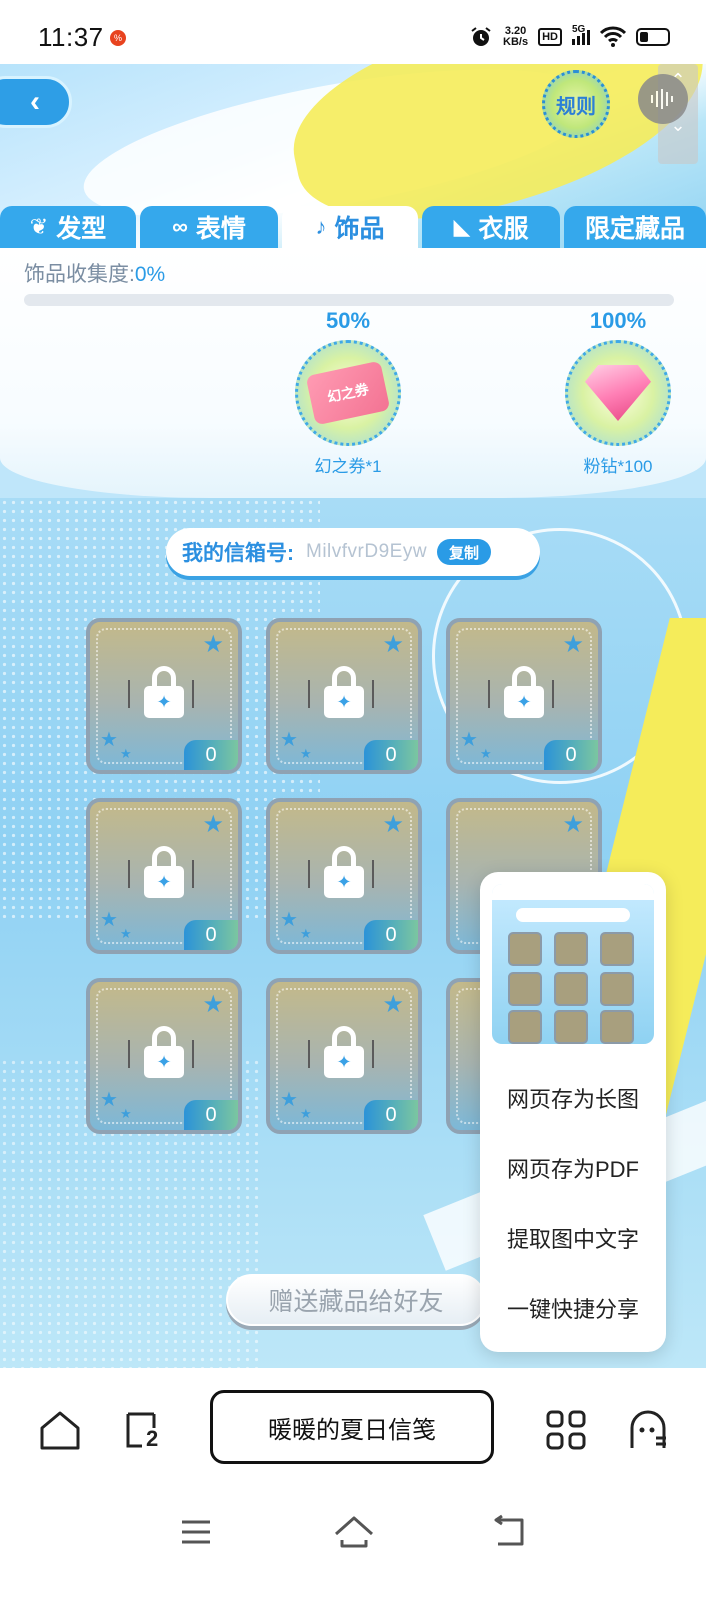 This screenshot has width=720, height=1600. I want to click on copy-button: 复制, so click(464, 552).